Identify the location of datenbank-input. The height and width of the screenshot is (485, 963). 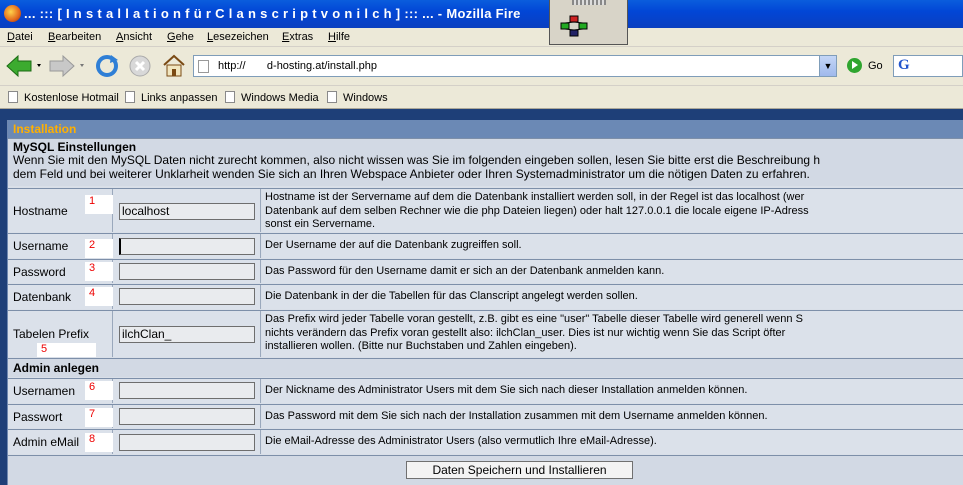
(187, 296).